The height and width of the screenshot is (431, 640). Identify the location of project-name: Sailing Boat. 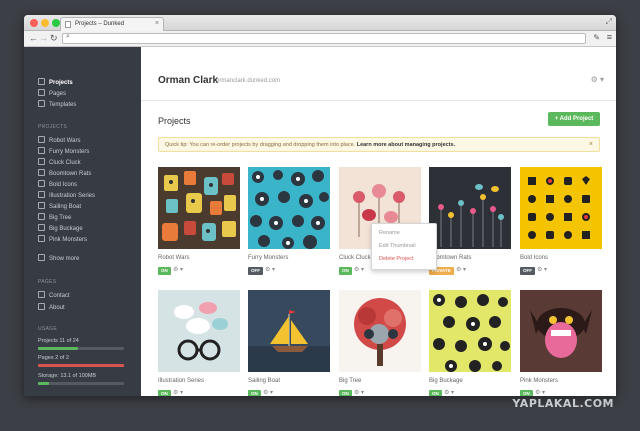
(289, 382).